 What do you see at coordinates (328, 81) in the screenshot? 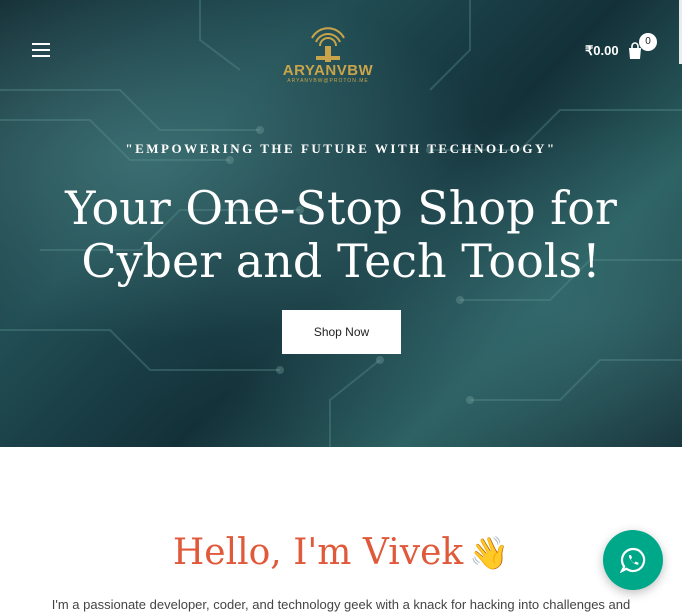
I see `logo-subtext: ARYANVBW@PROTON.ME` at bounding box center [328, 81].